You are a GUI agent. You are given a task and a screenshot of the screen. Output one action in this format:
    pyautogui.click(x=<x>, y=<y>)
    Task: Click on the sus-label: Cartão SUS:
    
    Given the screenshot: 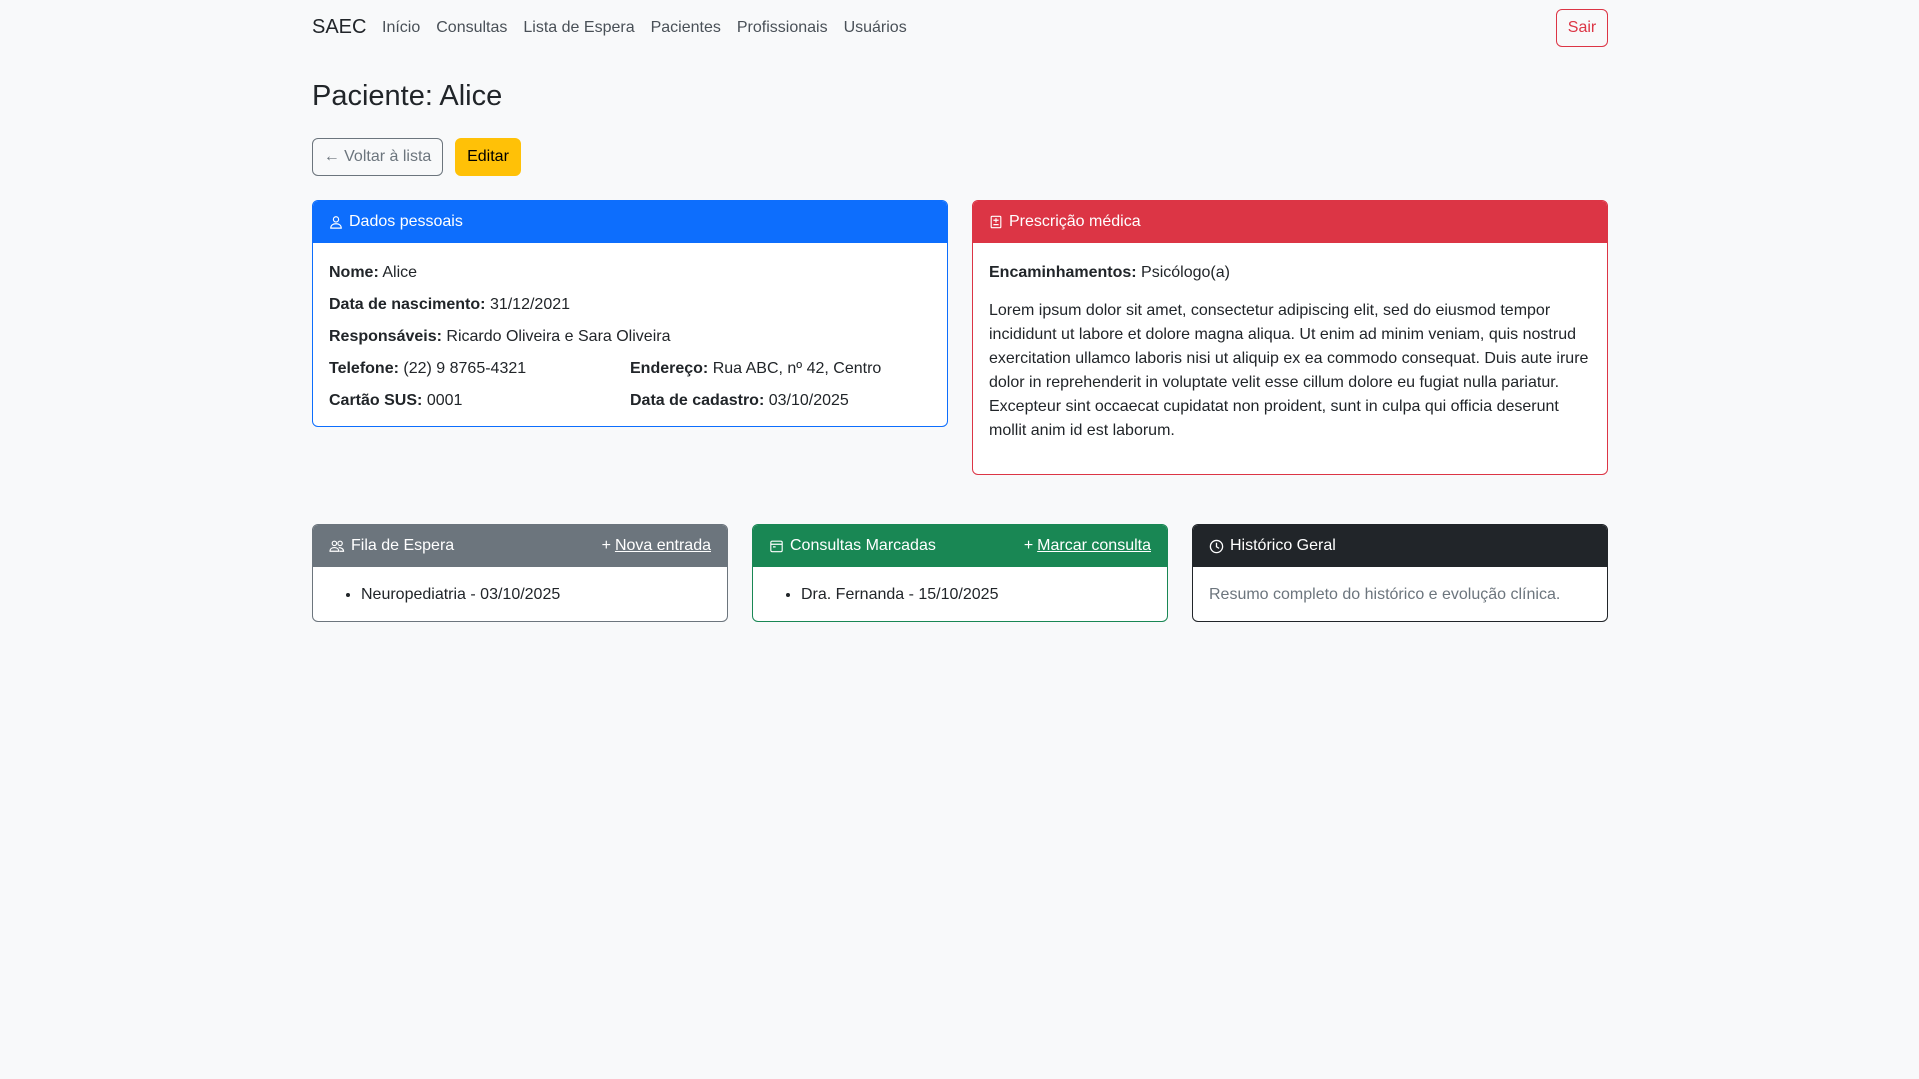 What is the action you would take?
    pyautogui.click(x=376, y=400)
    